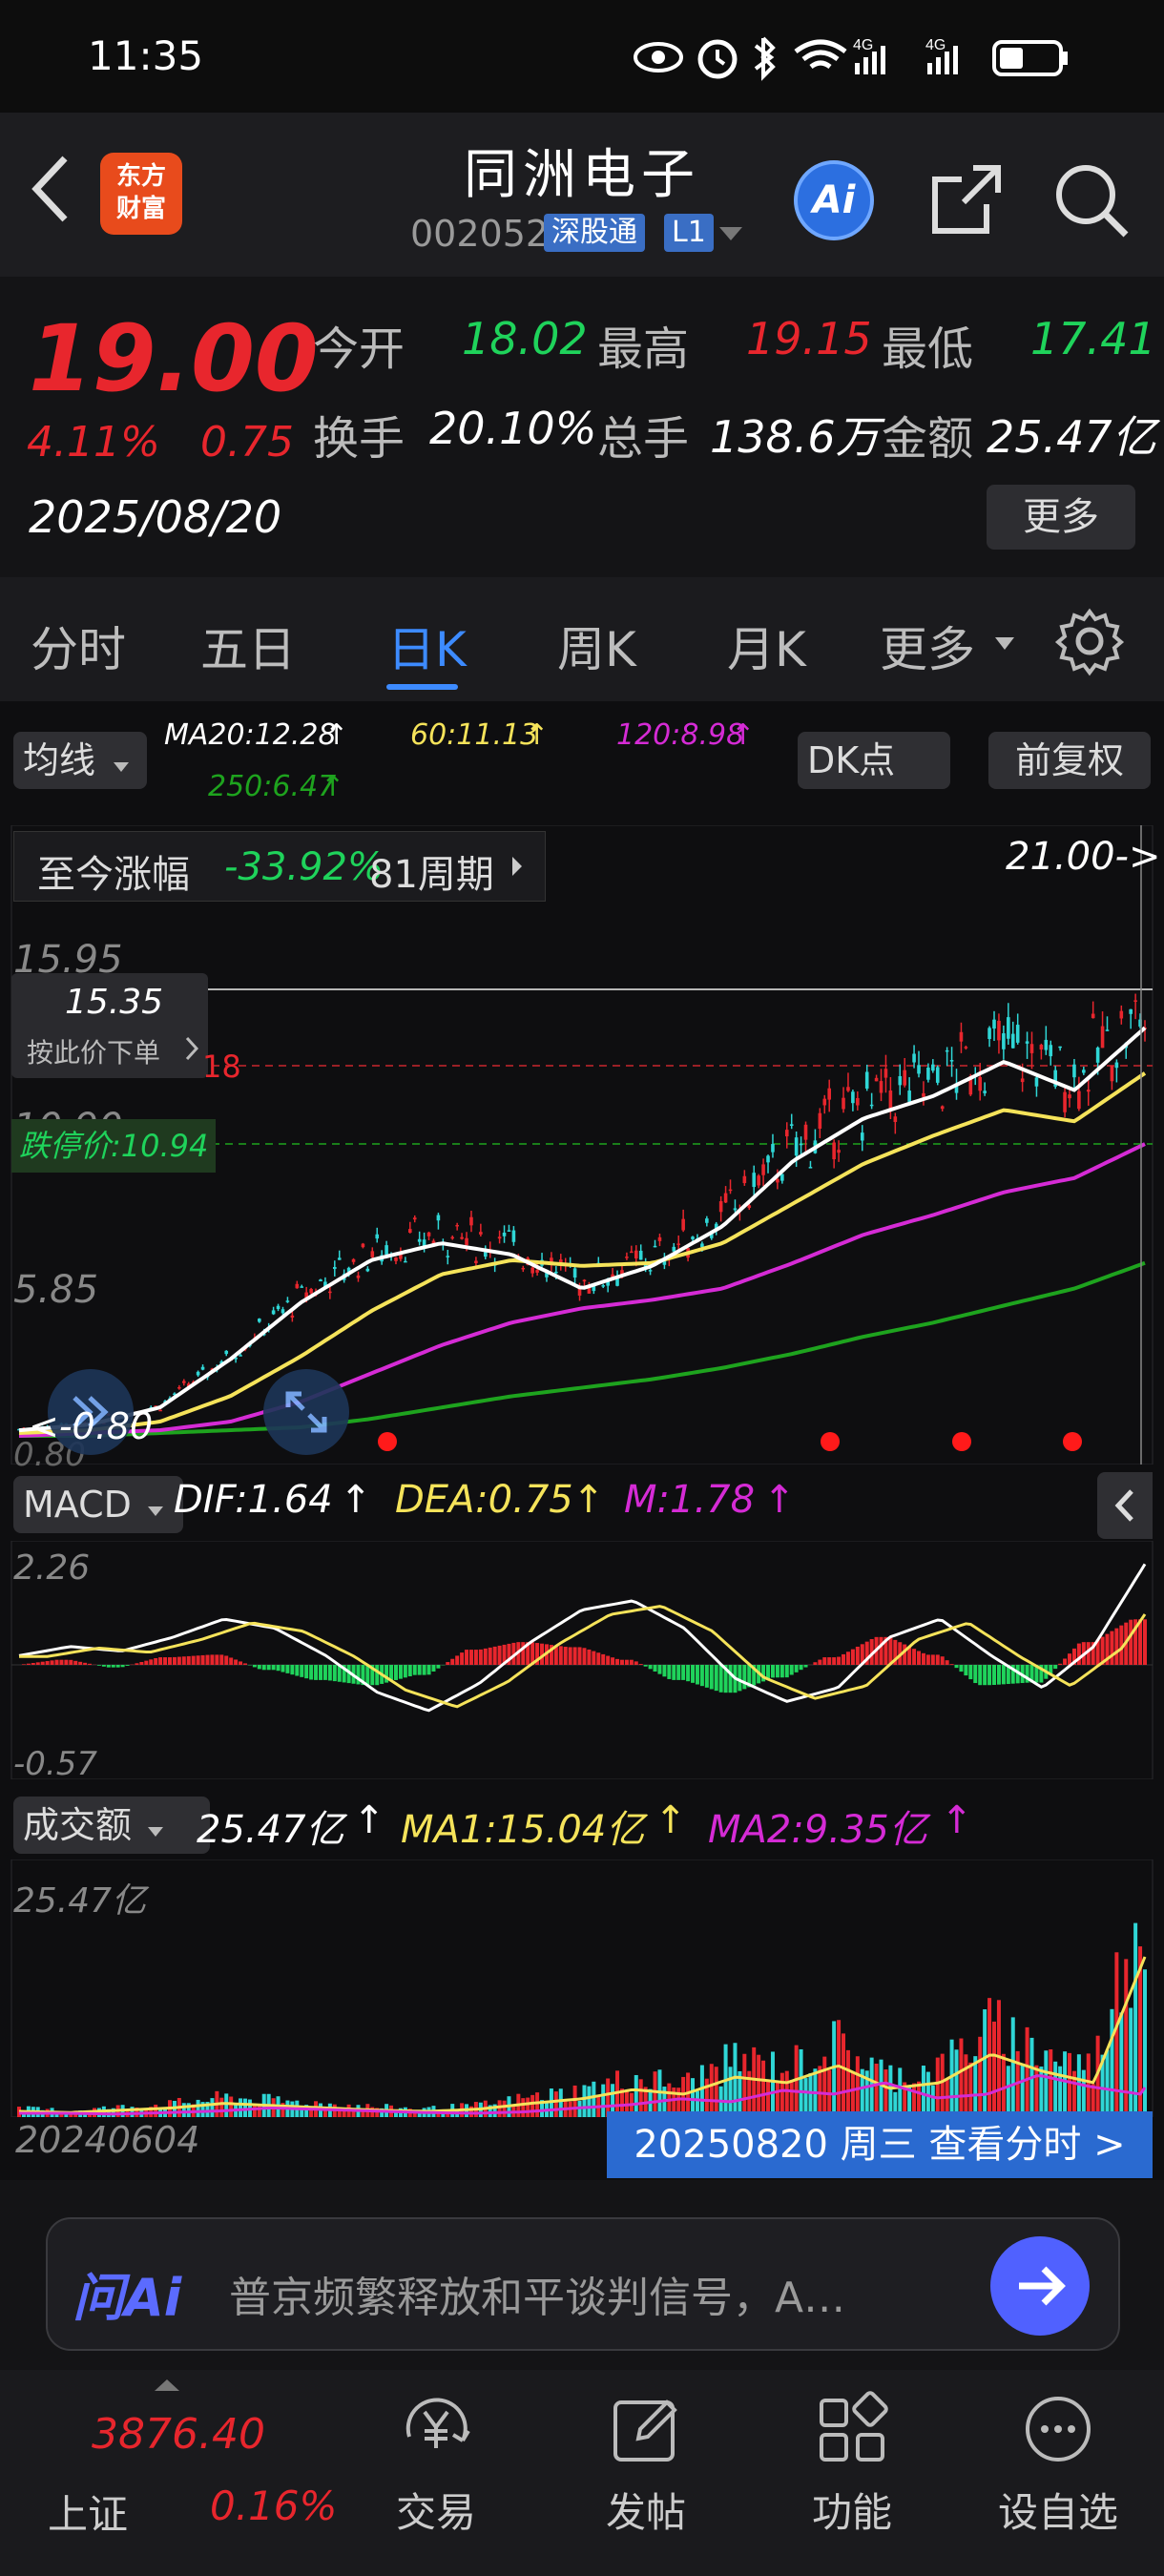  What do you see at coordinates (852, 2464) in the screenshot?
I see `nav-functions: 功能` at bounding box center [852, 2464].